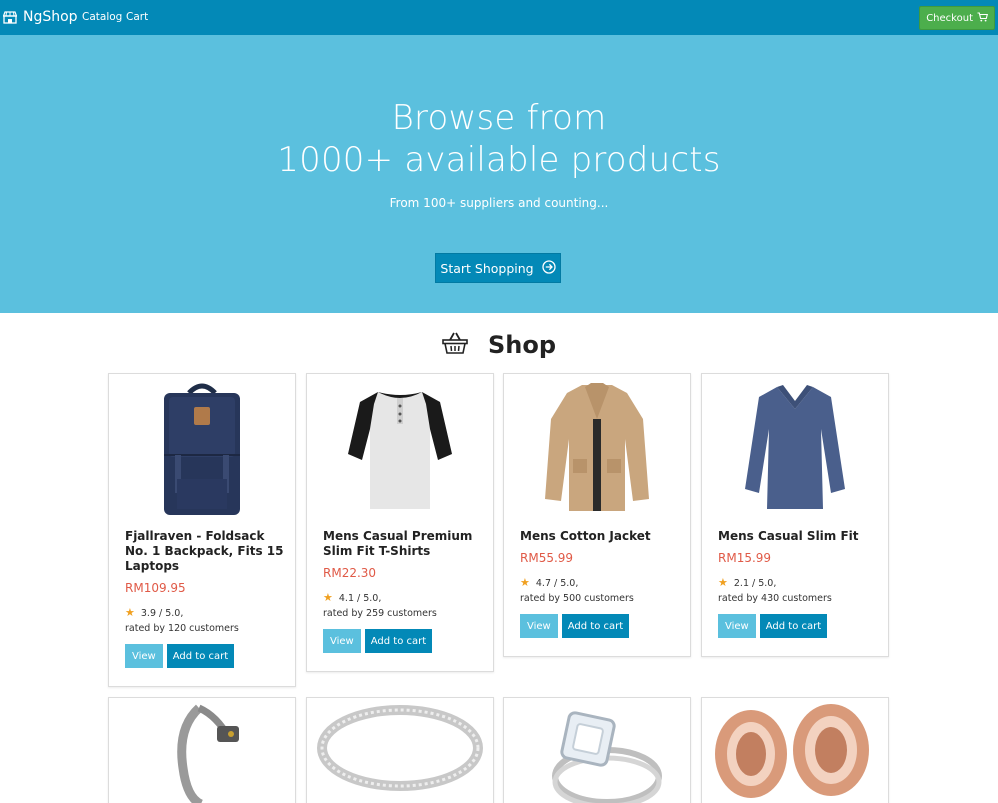  I want to click on rated-by-text: rated by 120 customers, so click(182, 628).